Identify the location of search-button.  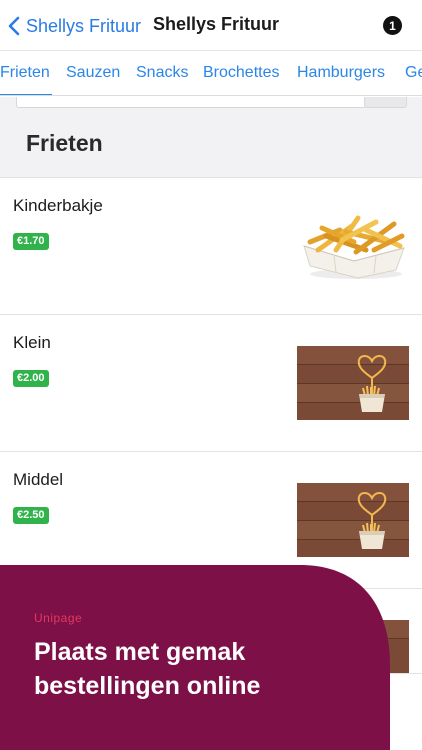
(385, 102).